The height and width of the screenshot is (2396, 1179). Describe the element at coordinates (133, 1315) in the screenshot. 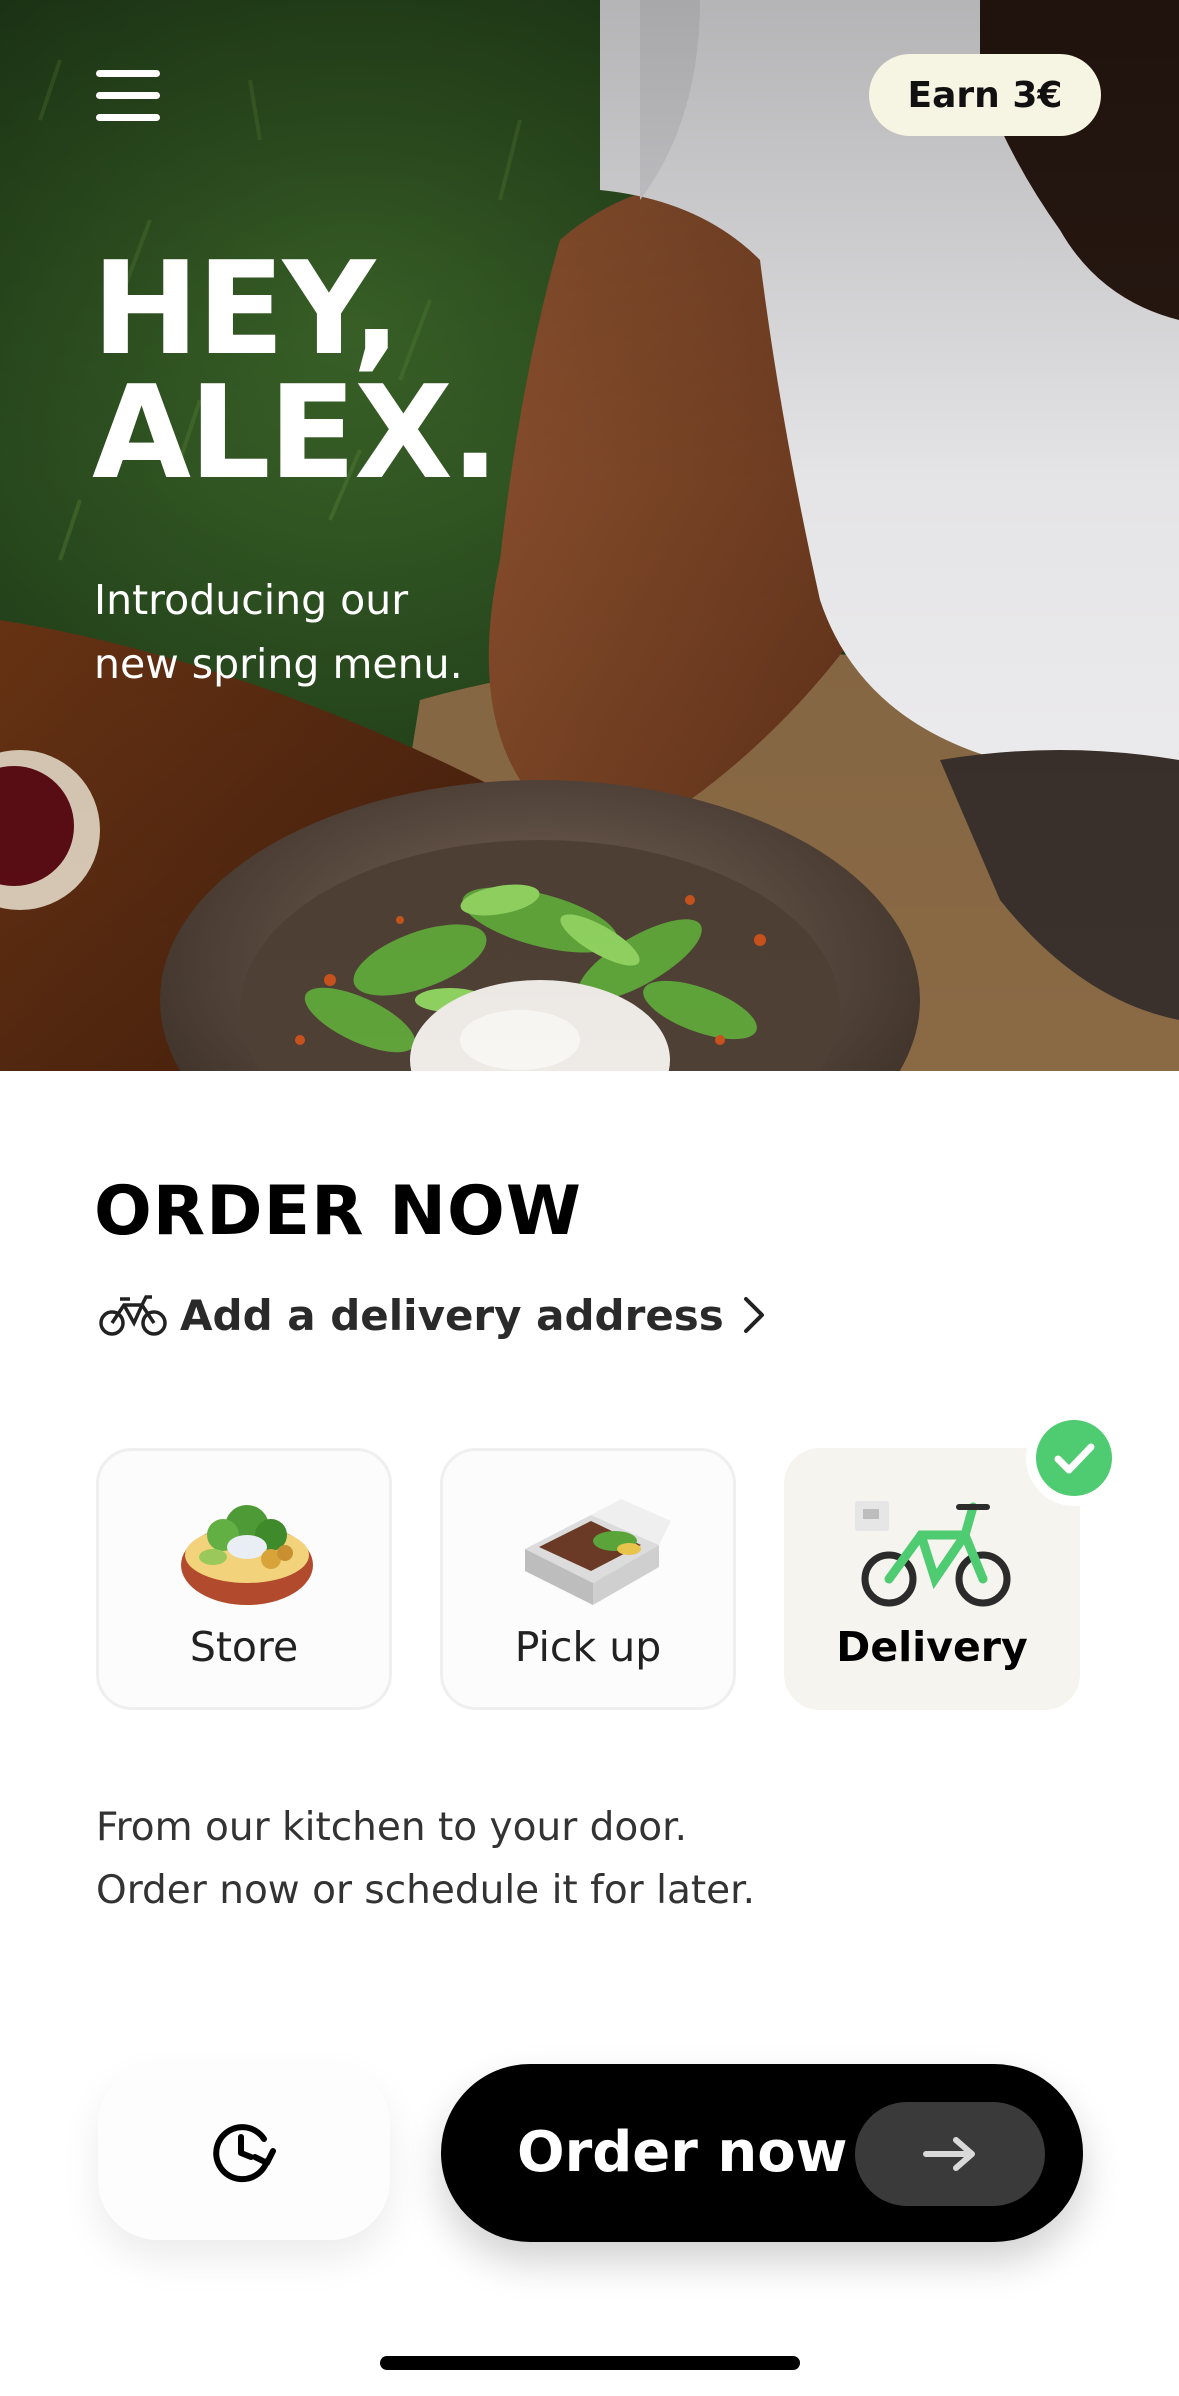

I see `bicycle-icon` at that location.